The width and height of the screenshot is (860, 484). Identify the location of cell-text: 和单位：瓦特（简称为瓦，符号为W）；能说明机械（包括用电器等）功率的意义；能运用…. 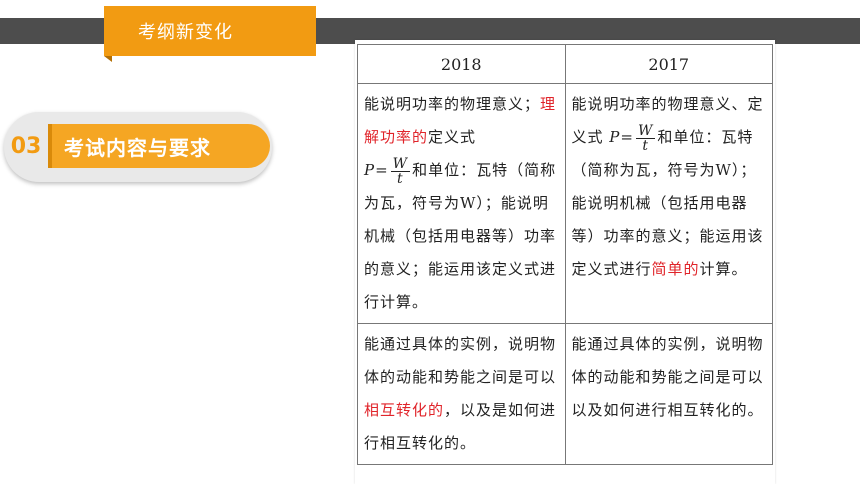
(667, 203).